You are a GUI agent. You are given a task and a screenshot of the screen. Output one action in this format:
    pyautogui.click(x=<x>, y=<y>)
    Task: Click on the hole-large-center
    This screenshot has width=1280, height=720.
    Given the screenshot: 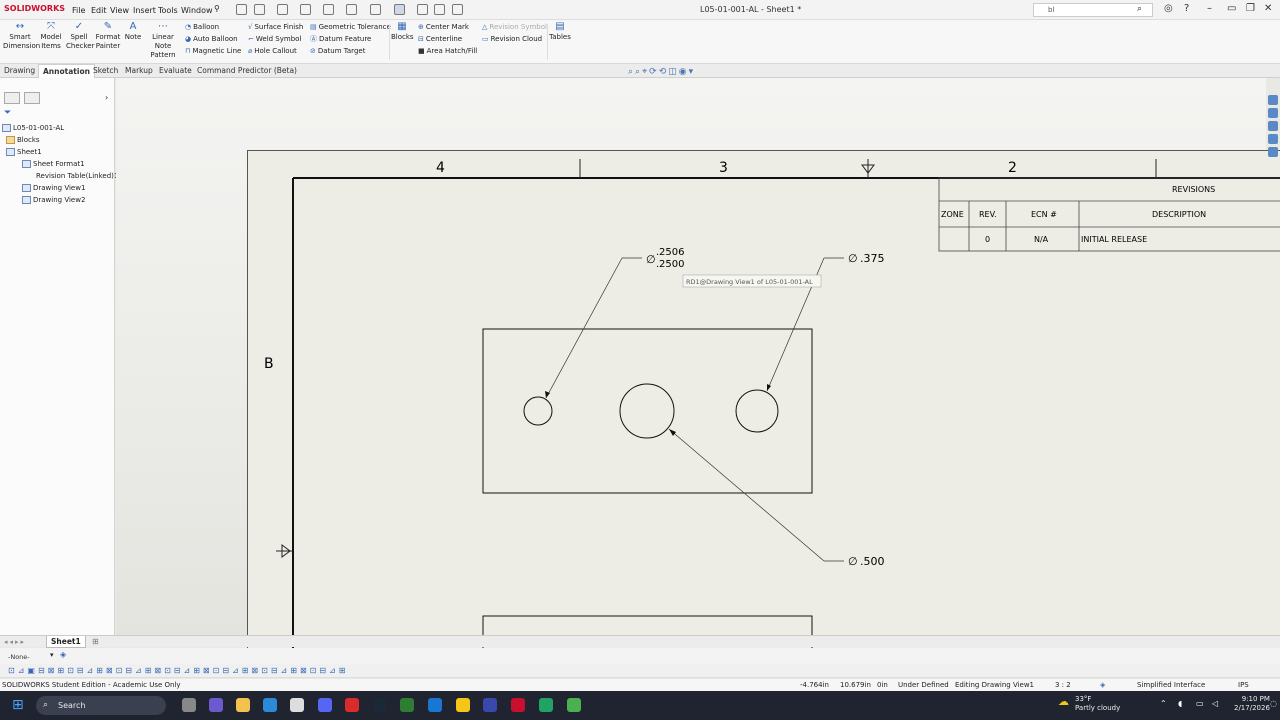 What is the action you would take?
    pyautogui.click(x=647, y=411)
    